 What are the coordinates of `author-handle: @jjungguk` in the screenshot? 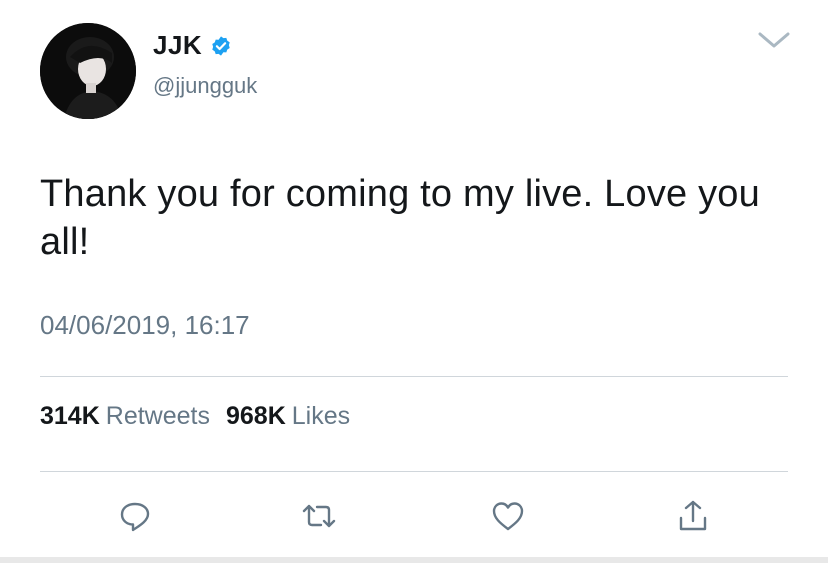 It's located at (205, 86).